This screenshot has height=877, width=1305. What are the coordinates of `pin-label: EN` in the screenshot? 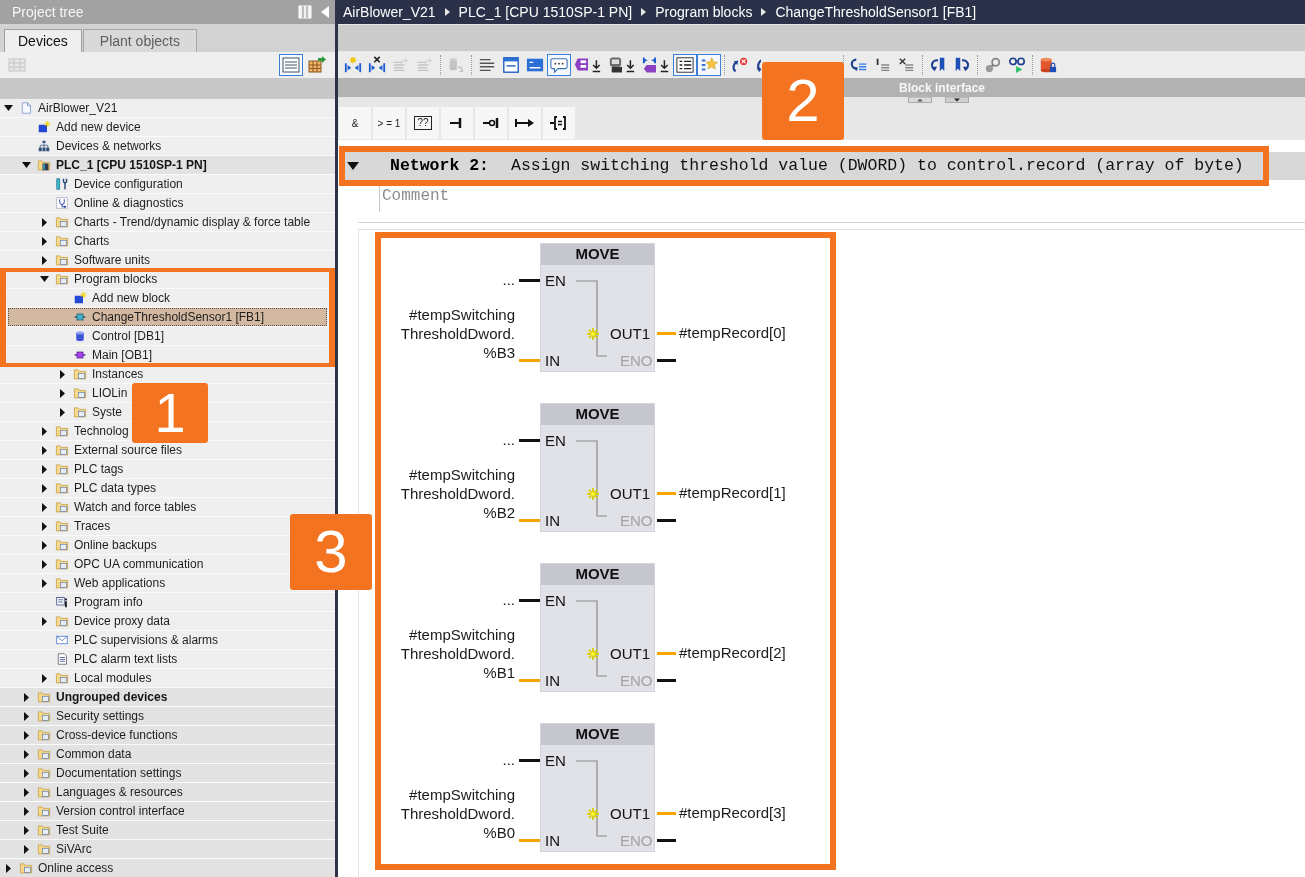 It's located at (555, 441).